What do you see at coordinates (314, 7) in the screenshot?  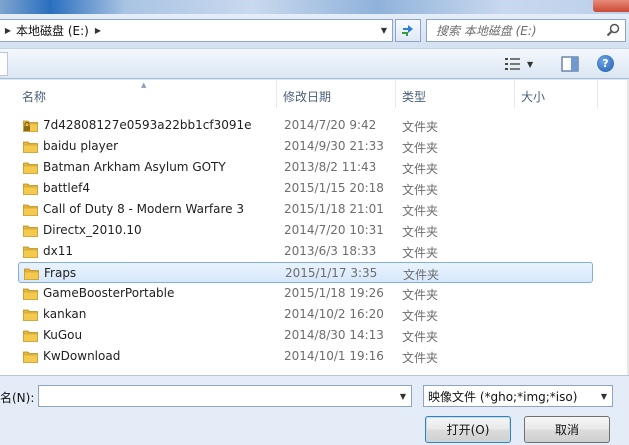 I see `window-frame-top` at bounding box center [314, 7].